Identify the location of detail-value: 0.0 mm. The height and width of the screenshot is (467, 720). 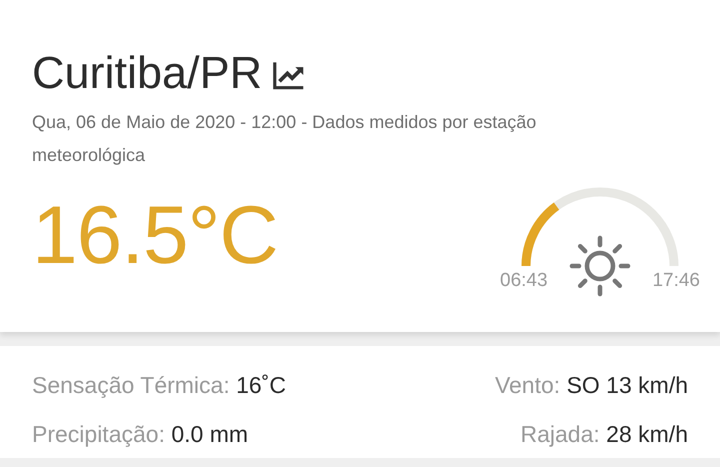
(209, 434).